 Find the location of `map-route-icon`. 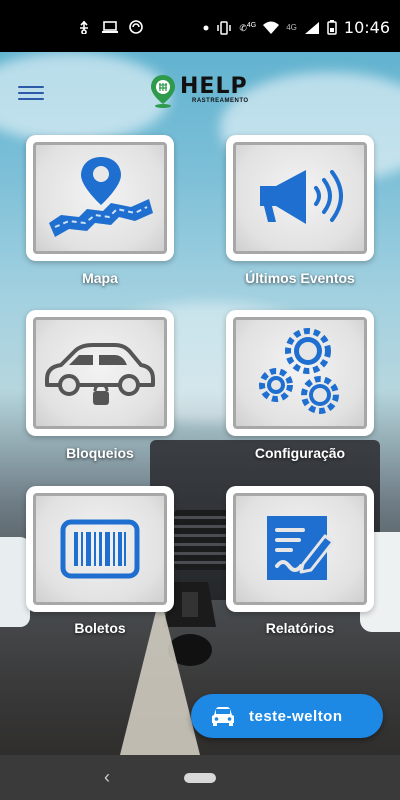

map-route-icon is located at coordinates (101, 196).